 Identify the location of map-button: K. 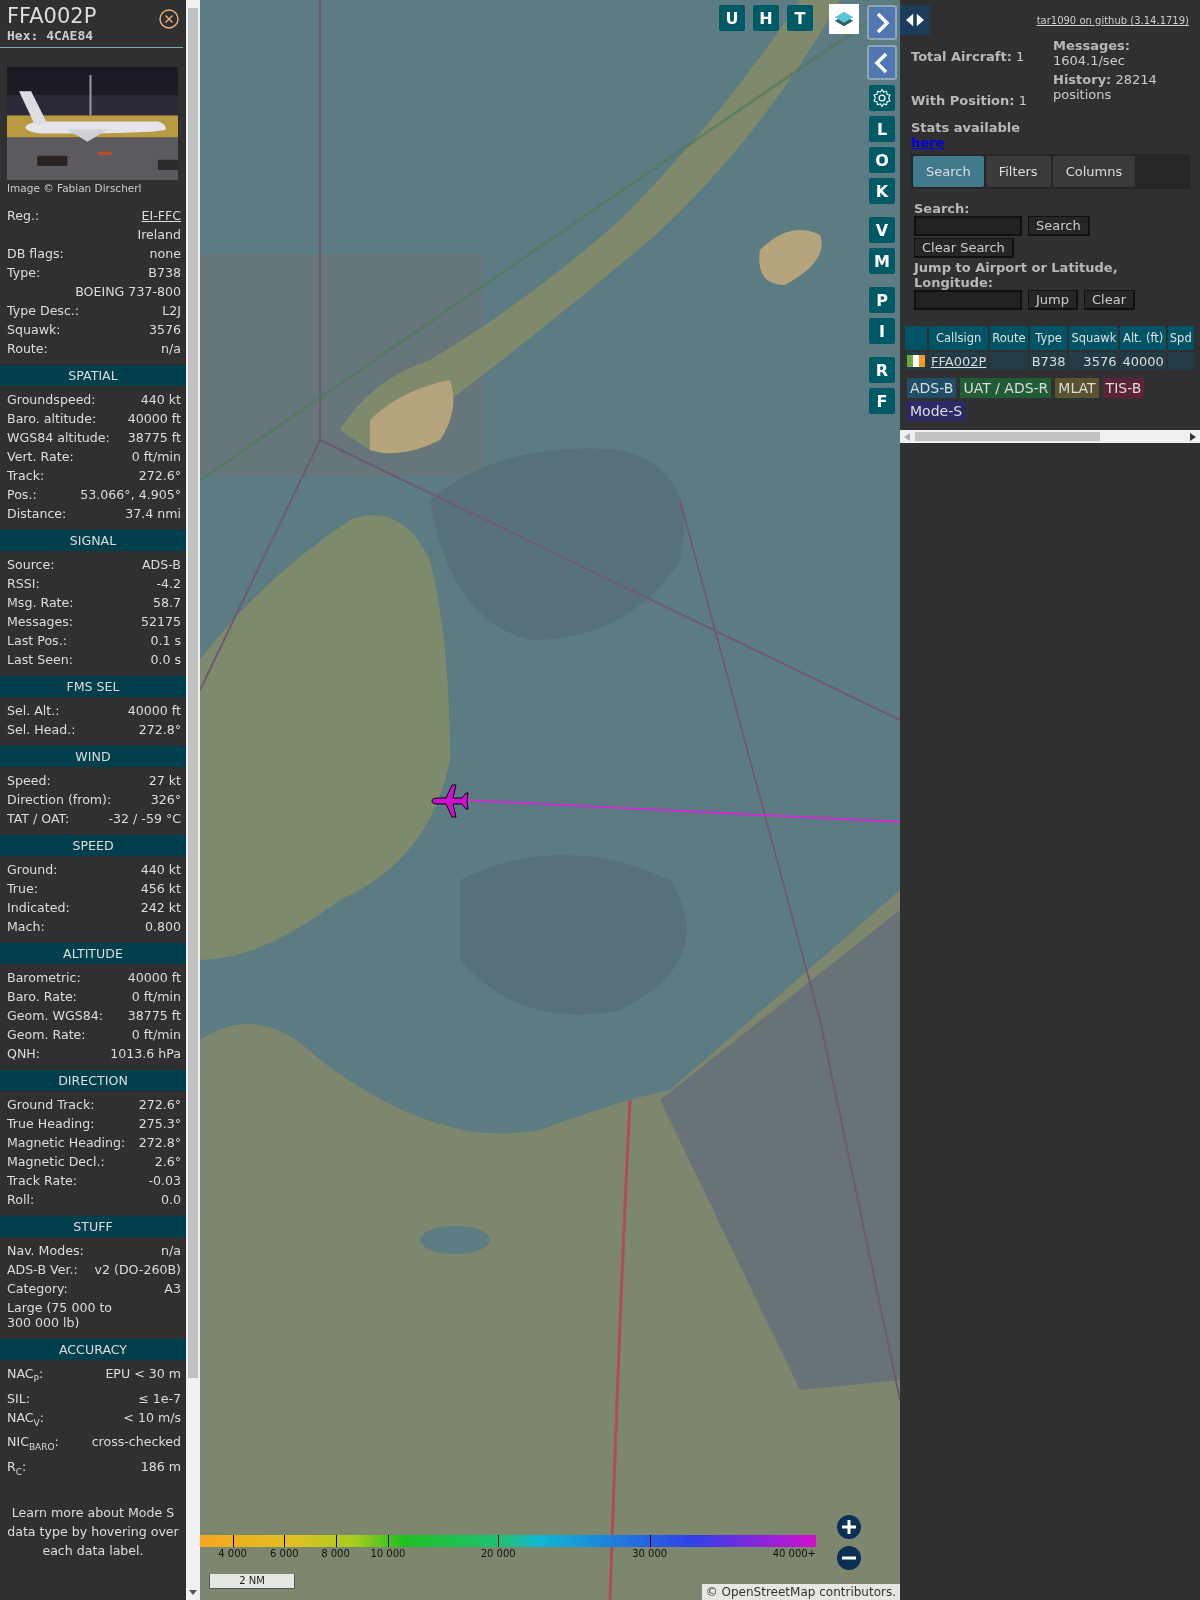
(882, 191).